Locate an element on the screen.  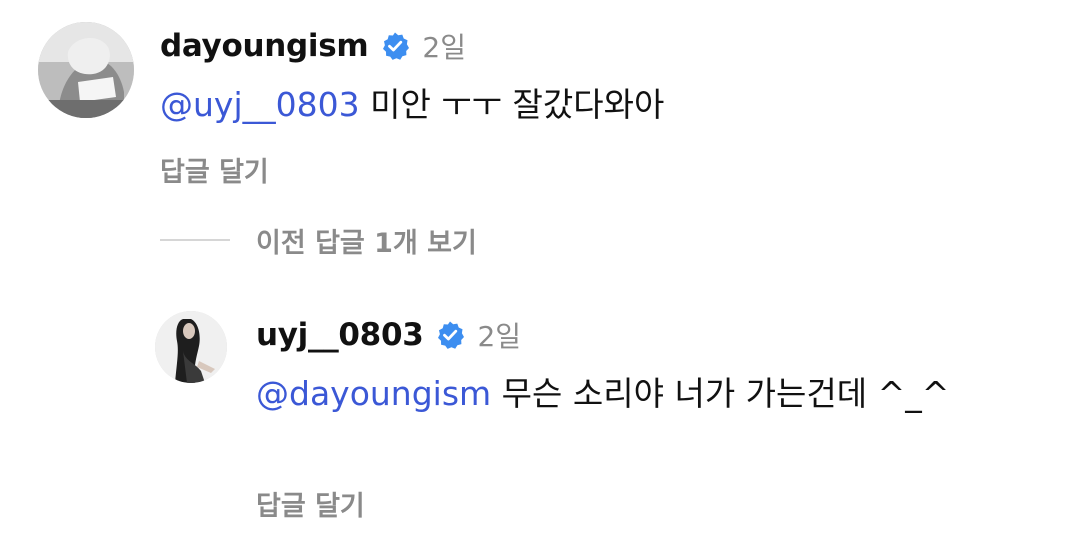
comment-text: 미안 ㅜㅜ 잘갔다와아 is located at coordinates (512, 104).